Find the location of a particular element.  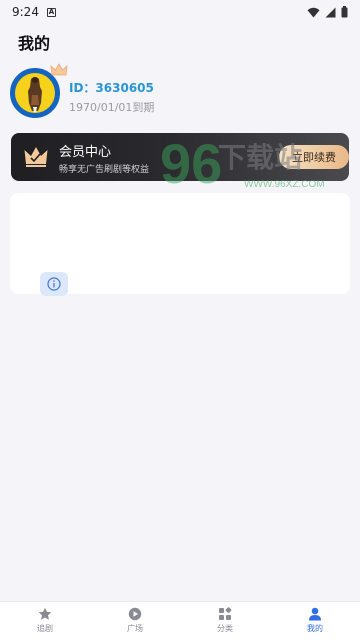

nav-item-follow: 追剧 is located at coordinates (45, 621).